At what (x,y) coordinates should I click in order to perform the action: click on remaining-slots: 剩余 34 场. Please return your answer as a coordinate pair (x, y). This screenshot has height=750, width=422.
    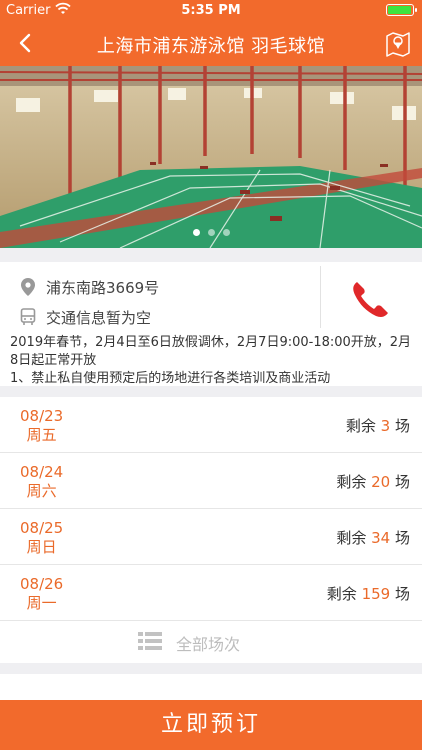
    Looking at the image, I should click on (373, 538).